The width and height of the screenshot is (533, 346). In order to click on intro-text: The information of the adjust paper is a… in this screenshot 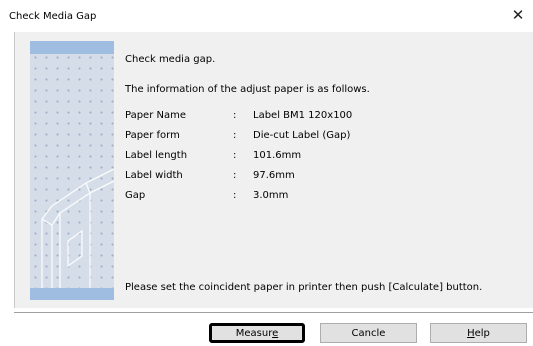, I will do `click(247, 89)`.